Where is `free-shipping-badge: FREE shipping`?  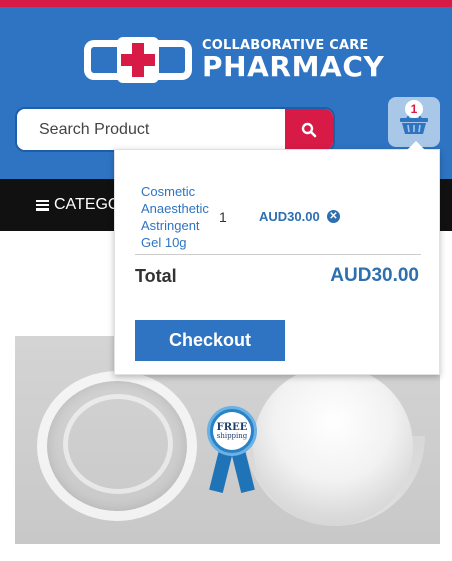
free-shipping-badge: FREE shipping is located at coordinates (233, 451).